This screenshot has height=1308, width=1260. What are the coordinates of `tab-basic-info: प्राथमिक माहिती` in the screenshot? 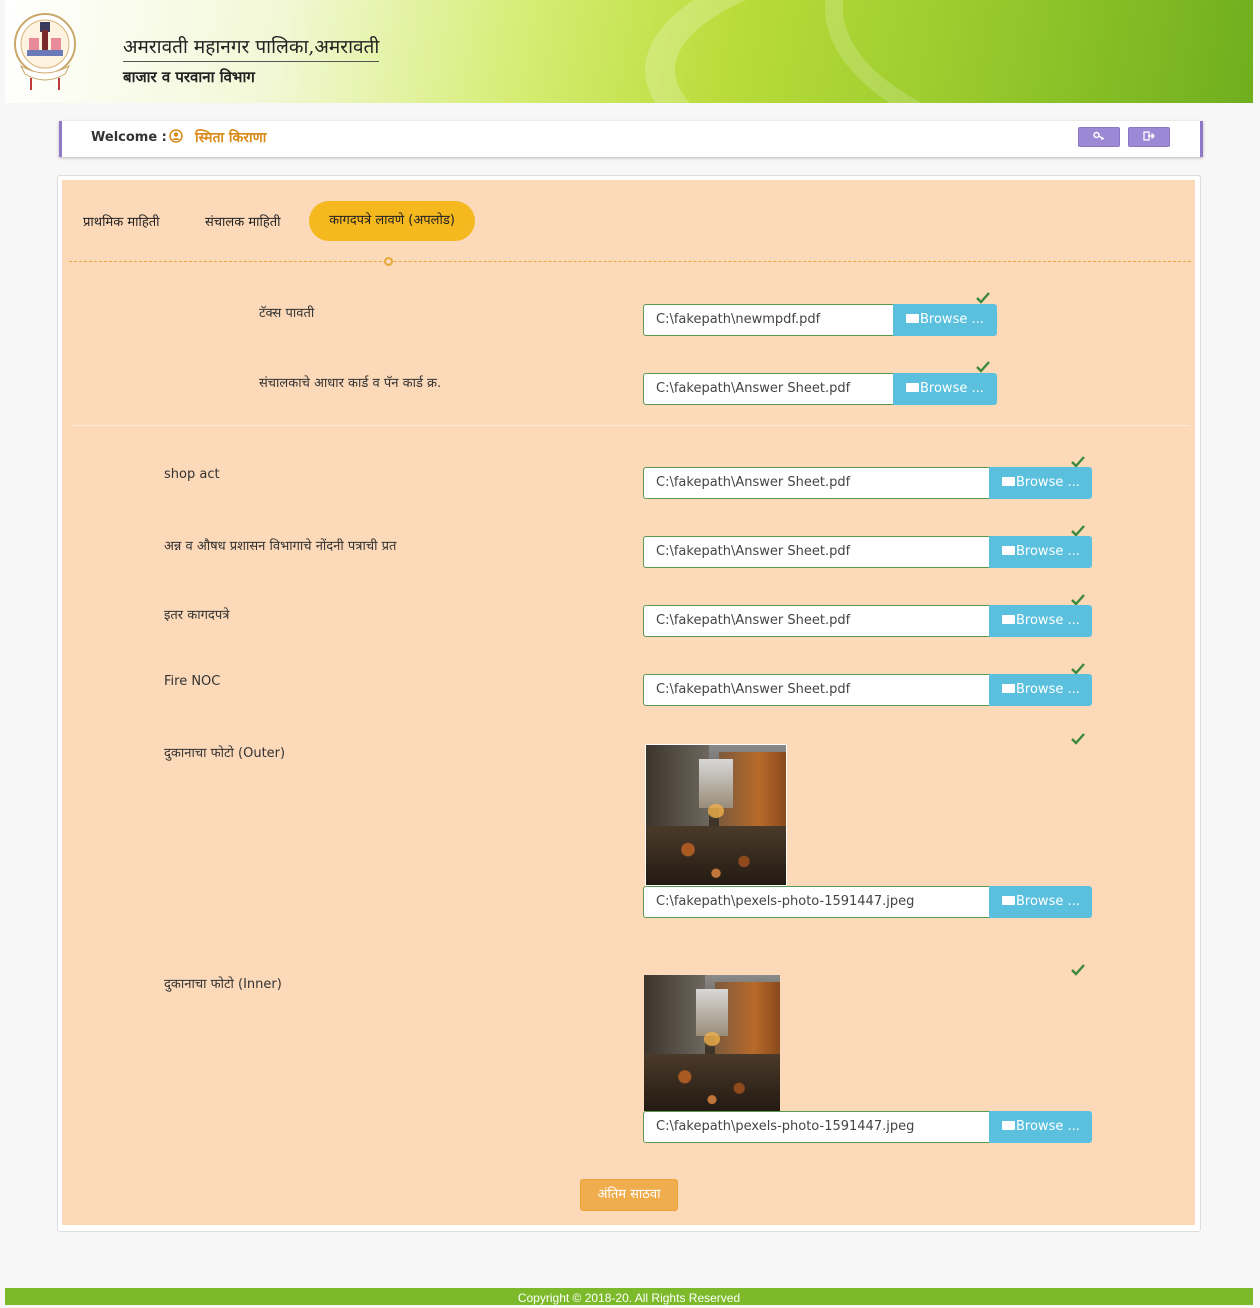 It's located at (121, 221).